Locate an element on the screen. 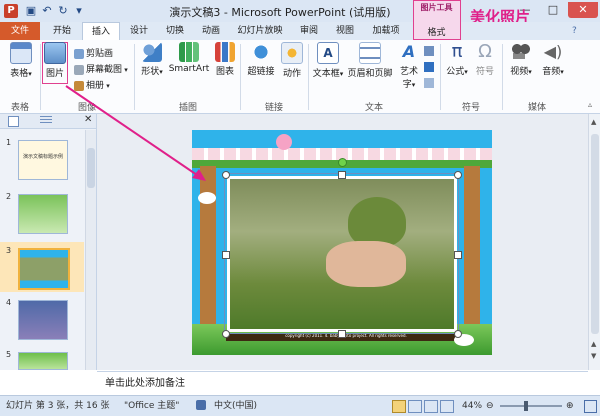 The width and height of the screenshot is (600, 416). zoom-slider is located at coordinates (531, 406).